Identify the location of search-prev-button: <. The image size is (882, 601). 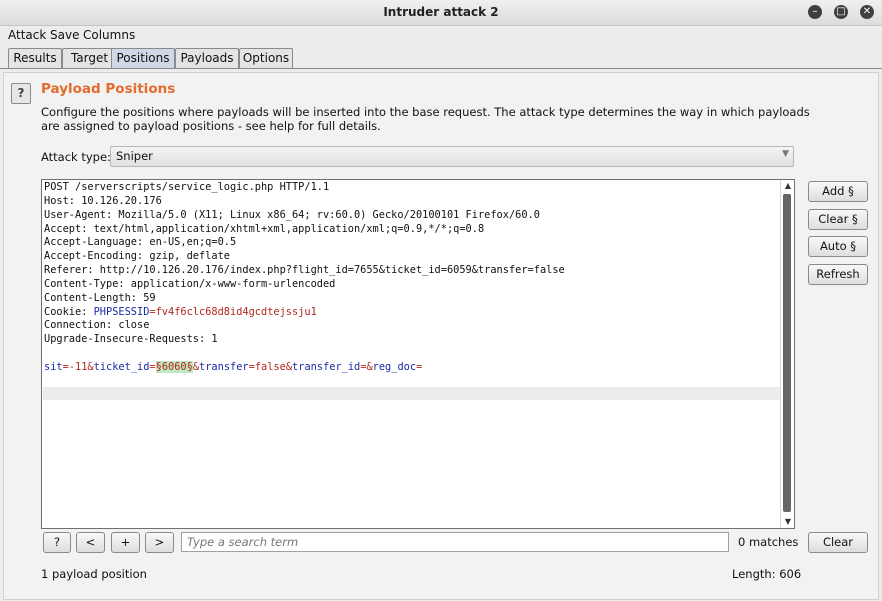
(90, 542).